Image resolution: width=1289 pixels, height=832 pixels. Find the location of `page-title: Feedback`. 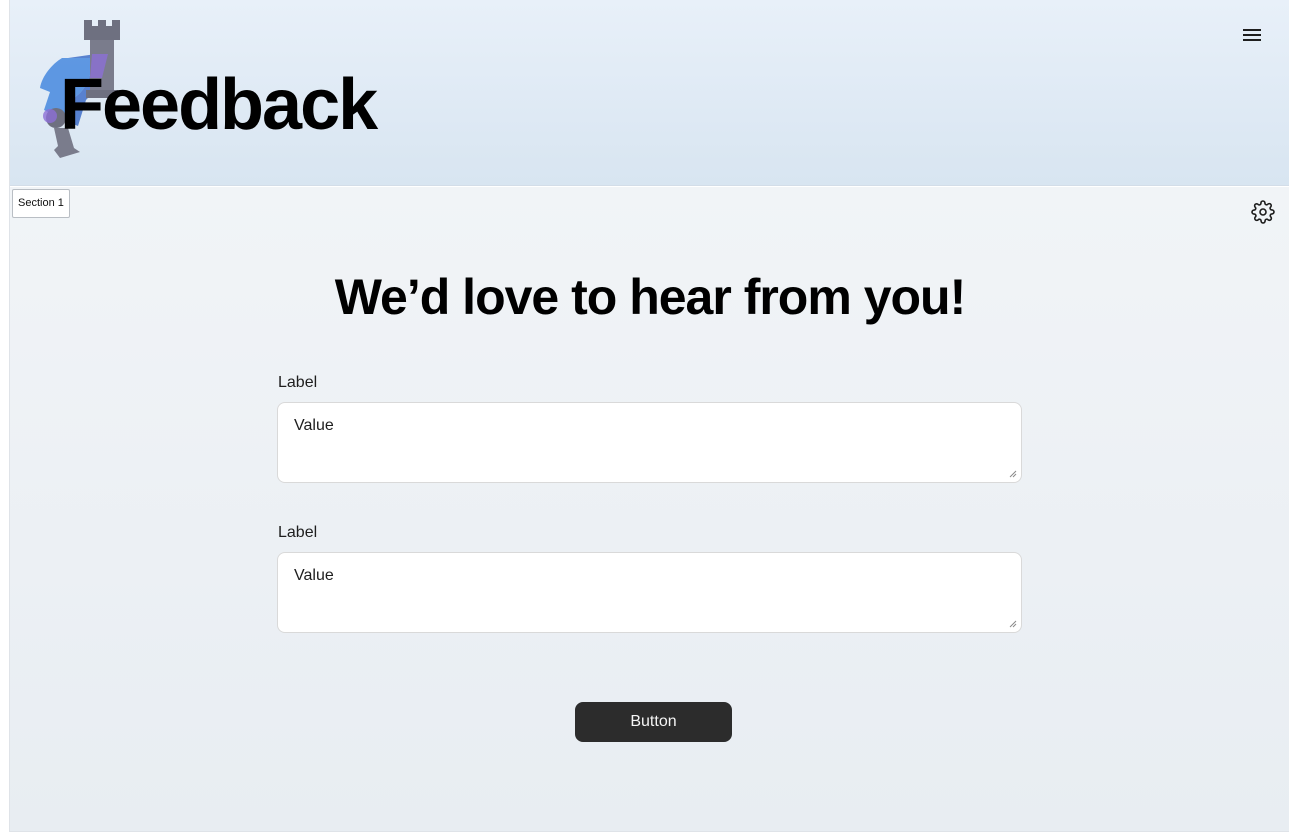

page-title: Feedback is located at coordinates (219, 105).